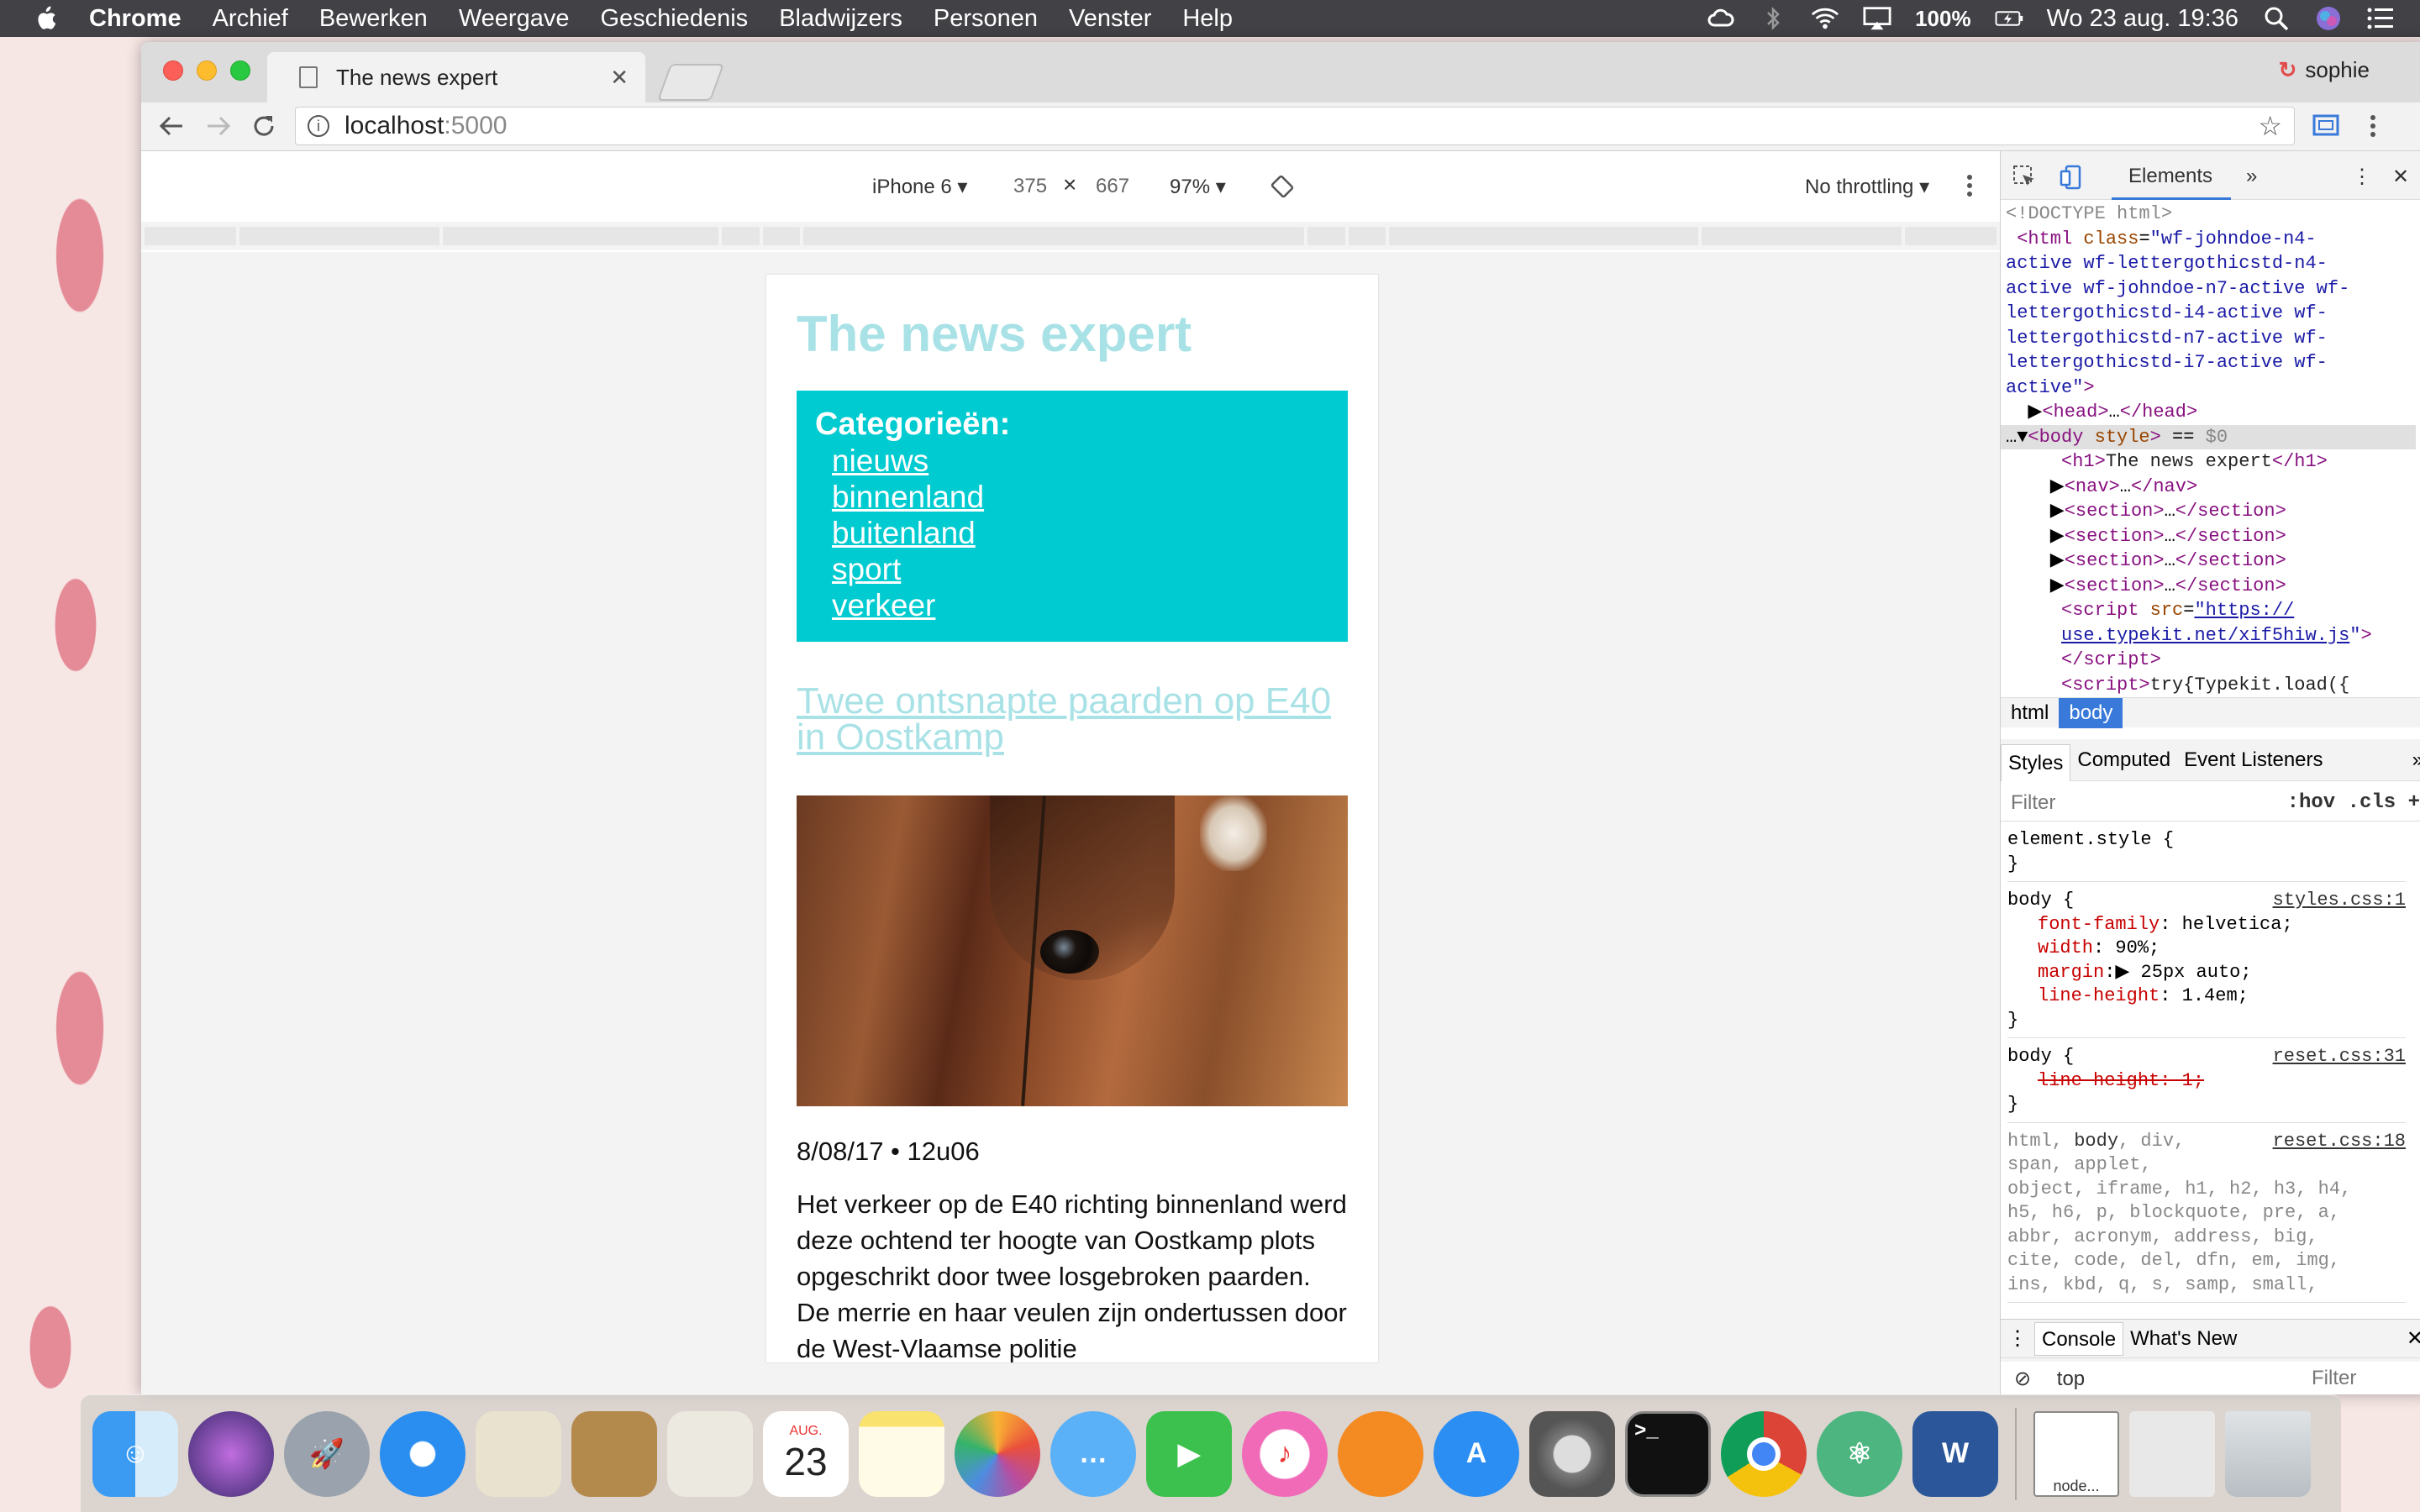 This screenshot has height=1512, width=2420. What do you see at coordinates (2071, 1379) in the screenshot?
I see `console-context-select: top` at bounding box center [2071, 1379].